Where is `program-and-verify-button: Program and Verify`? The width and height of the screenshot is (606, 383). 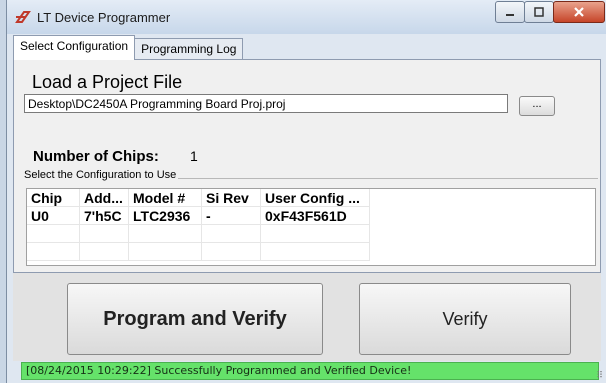
program-and-verify-button: Program and Verify is located at coordinates (195, 319).